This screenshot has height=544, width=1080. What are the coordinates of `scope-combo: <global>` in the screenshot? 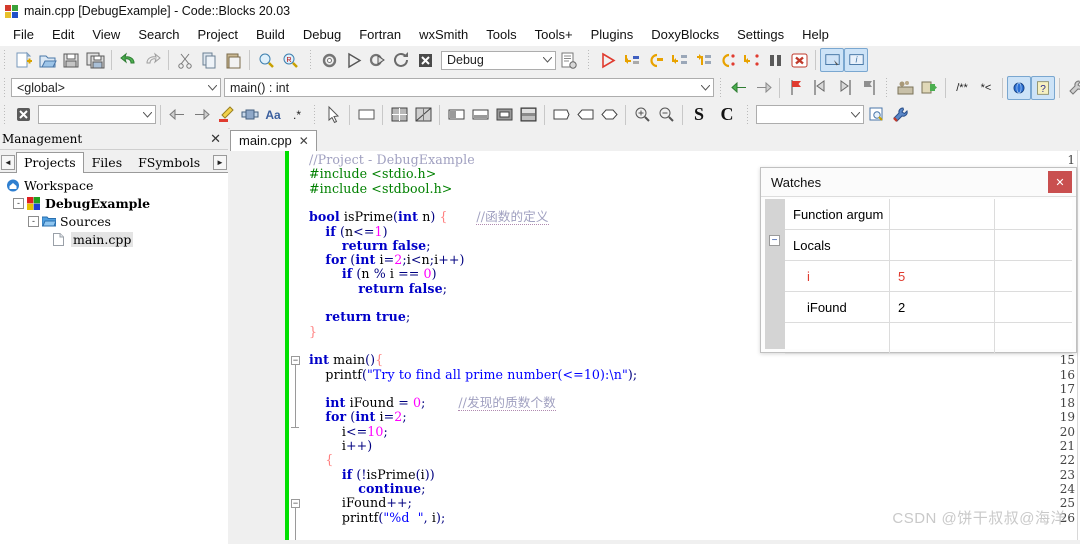 It's located at (116, 87).